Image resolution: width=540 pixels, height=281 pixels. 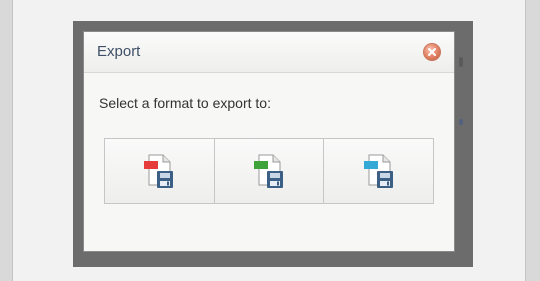 I want to click on dialog-title-bar: Export, so click(x=269, y=52).